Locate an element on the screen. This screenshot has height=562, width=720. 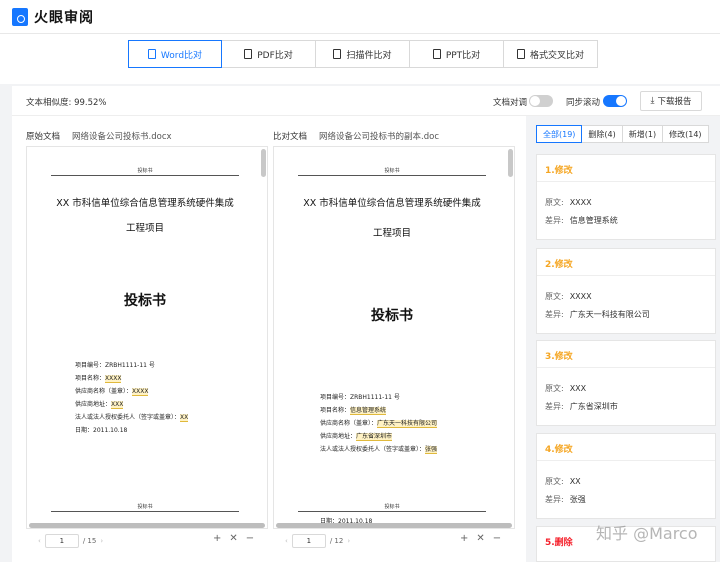
diff-title: 5.删除 is located at coordinates (559, 543).